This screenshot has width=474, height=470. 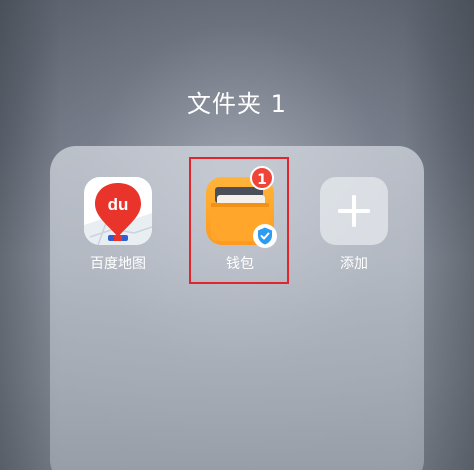 I want to click on app-label: 添加, so click(x=354, y=264).